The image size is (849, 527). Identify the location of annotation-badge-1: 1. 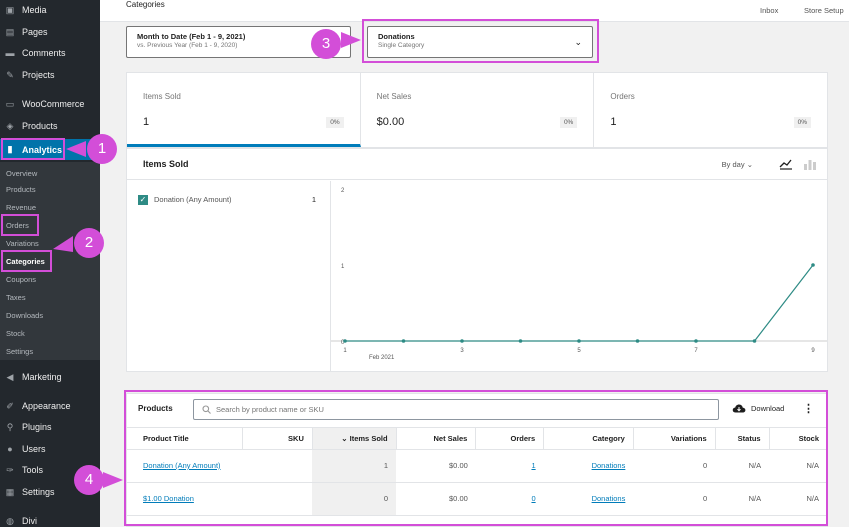
(102, 149).